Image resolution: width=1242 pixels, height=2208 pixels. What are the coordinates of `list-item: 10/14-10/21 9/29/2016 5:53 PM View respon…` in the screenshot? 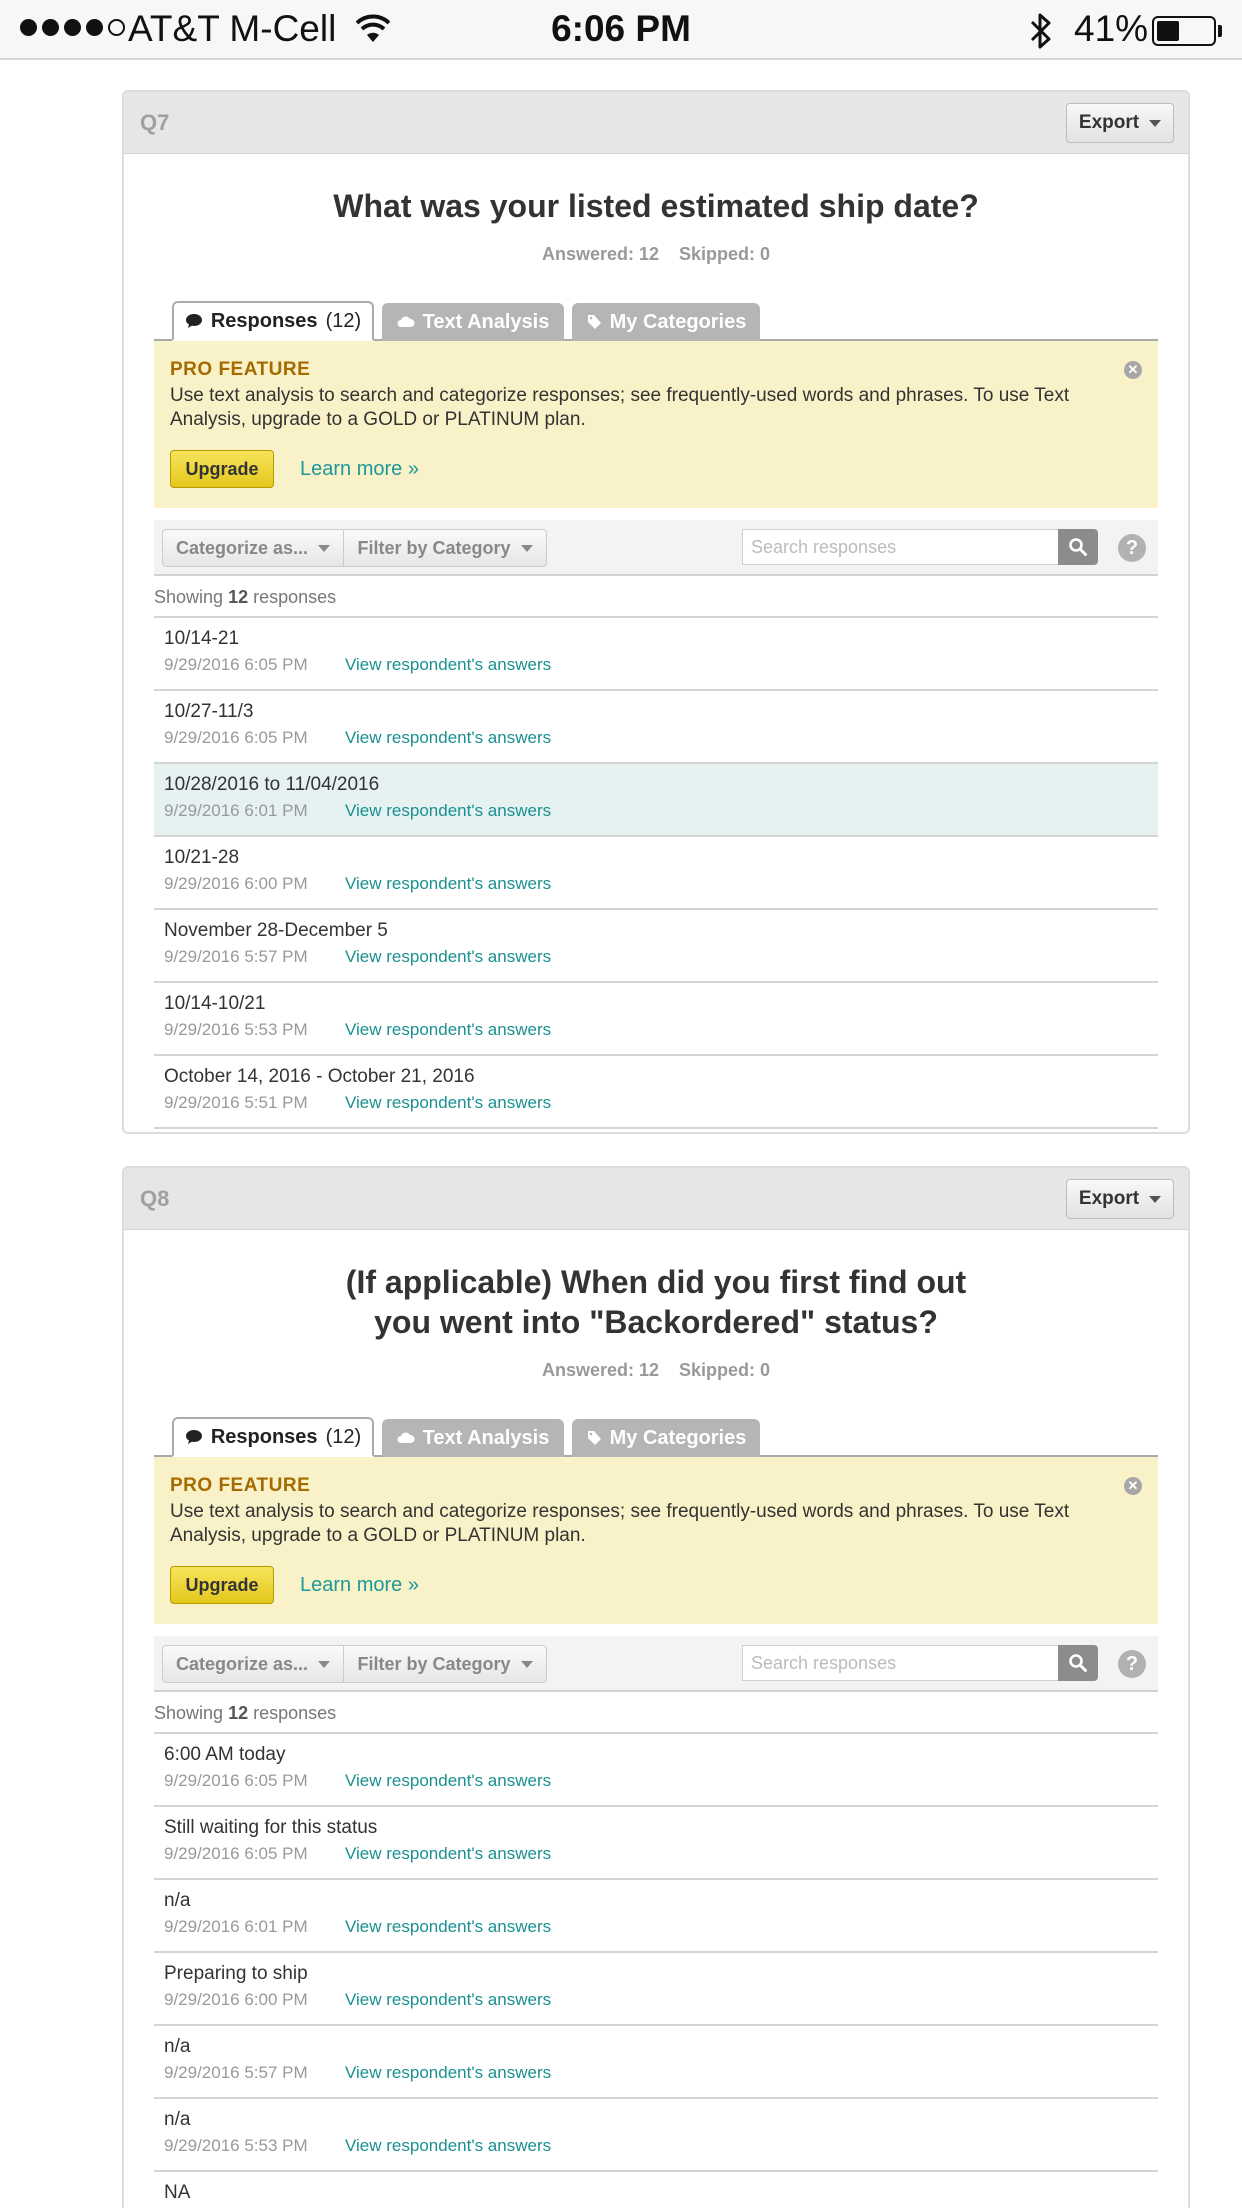 It's located at (656, 1019).